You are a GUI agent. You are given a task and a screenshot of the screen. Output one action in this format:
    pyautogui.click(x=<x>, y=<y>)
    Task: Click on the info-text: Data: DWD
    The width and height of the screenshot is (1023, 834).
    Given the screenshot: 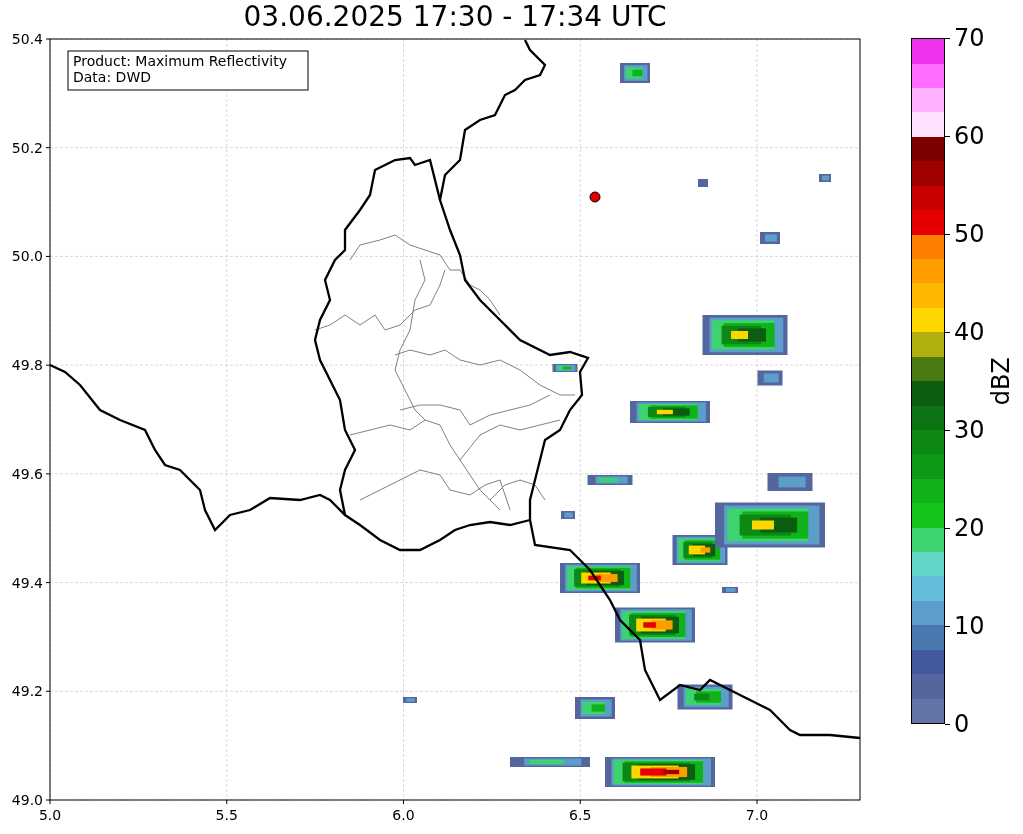 What is the action you would take?
    pyautogui.click(x=112, y=77)
    